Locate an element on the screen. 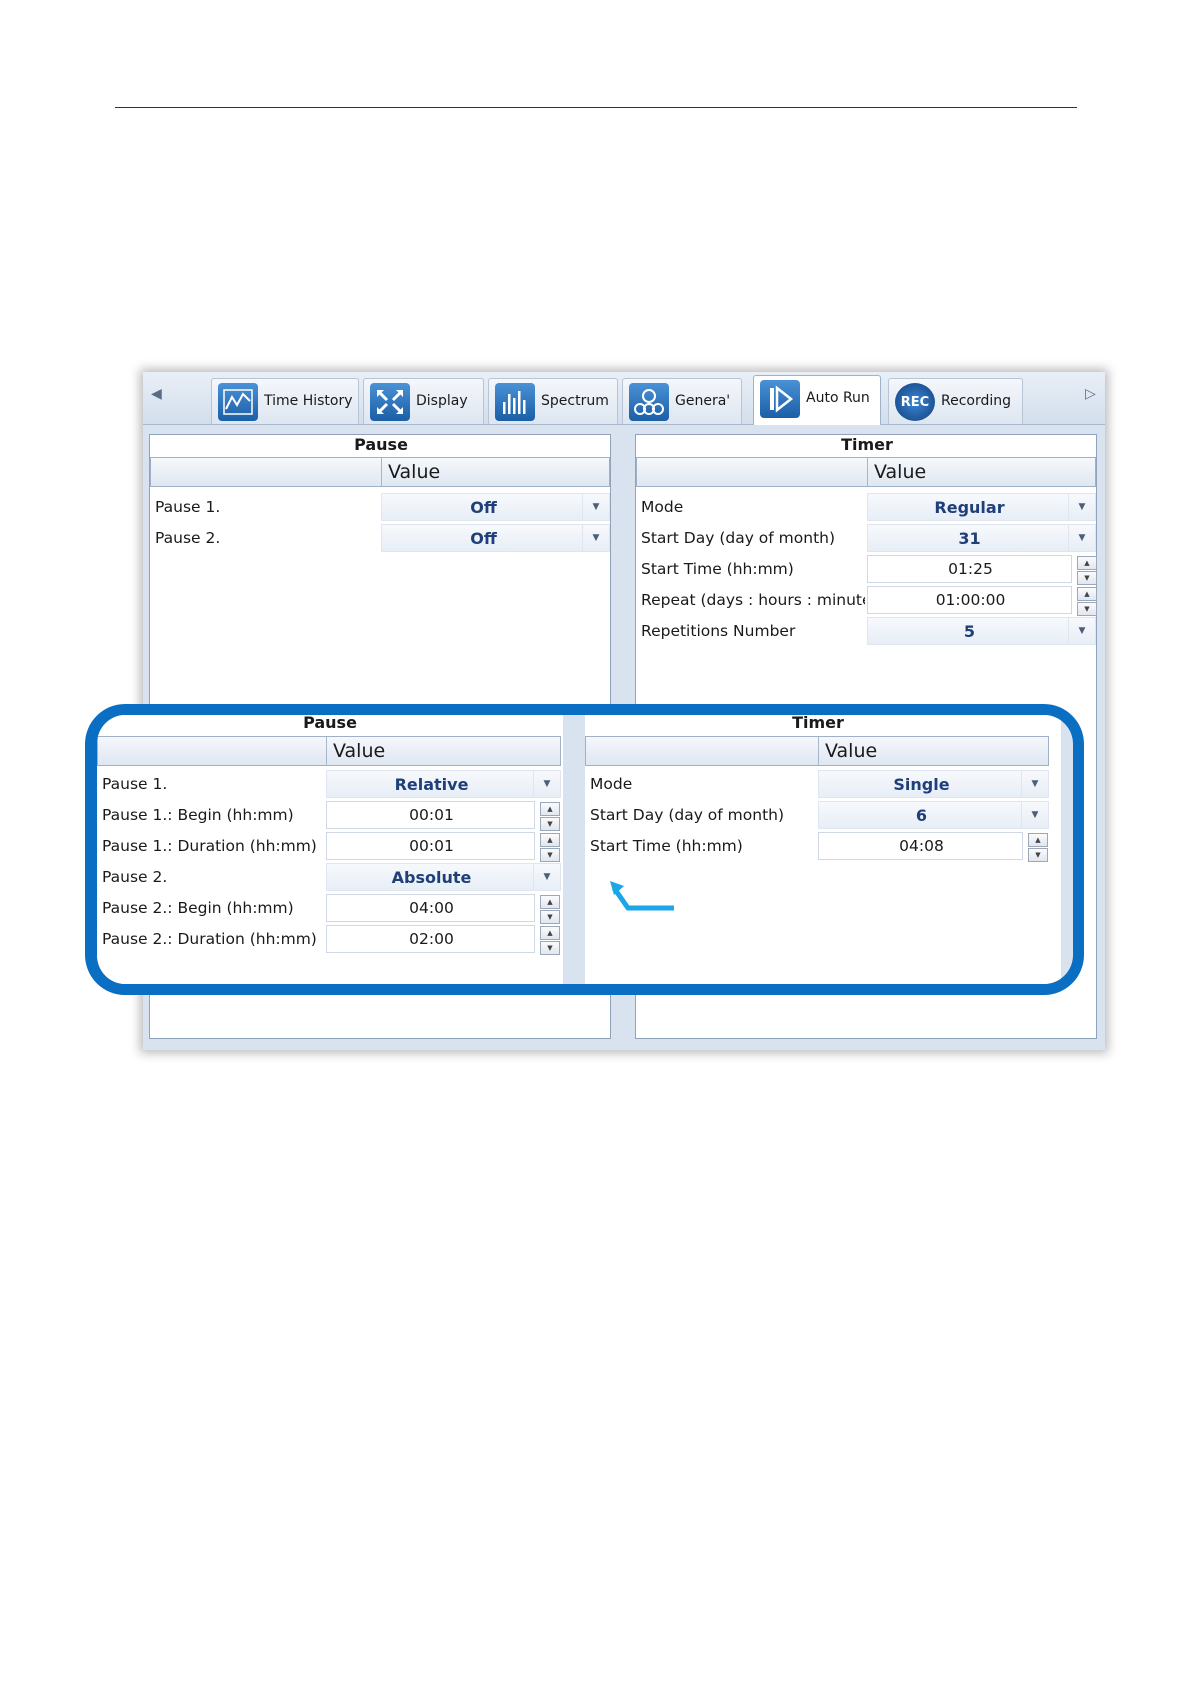 The image size is (1191, 1684). tab-time-history: Time History is located at coordinates (285, 401).